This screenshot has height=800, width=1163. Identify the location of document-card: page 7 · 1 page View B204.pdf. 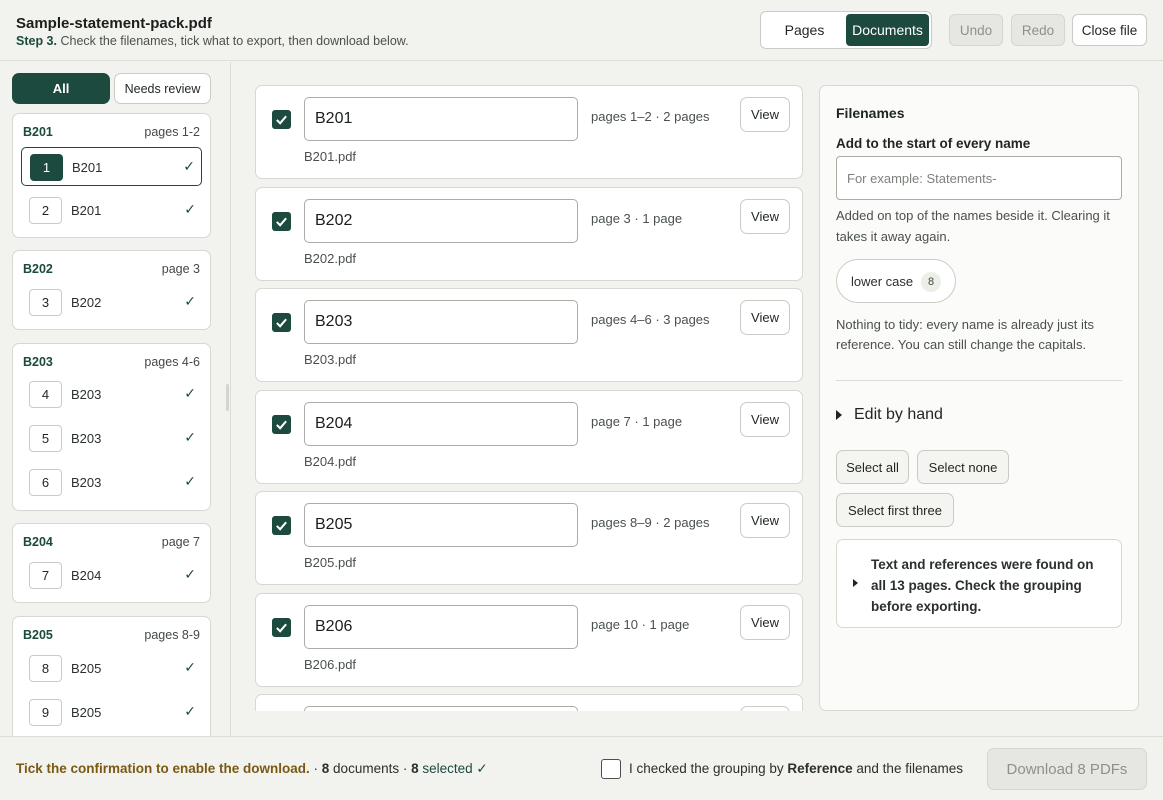
(529, 437).